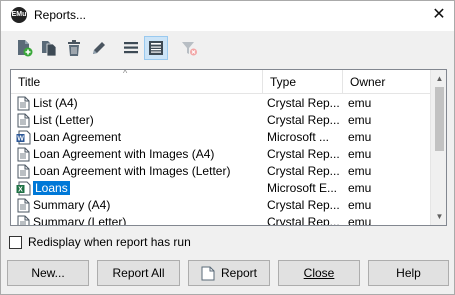  I want to click on scroll-up-arrow-icon: ▲, so click(438, 78).